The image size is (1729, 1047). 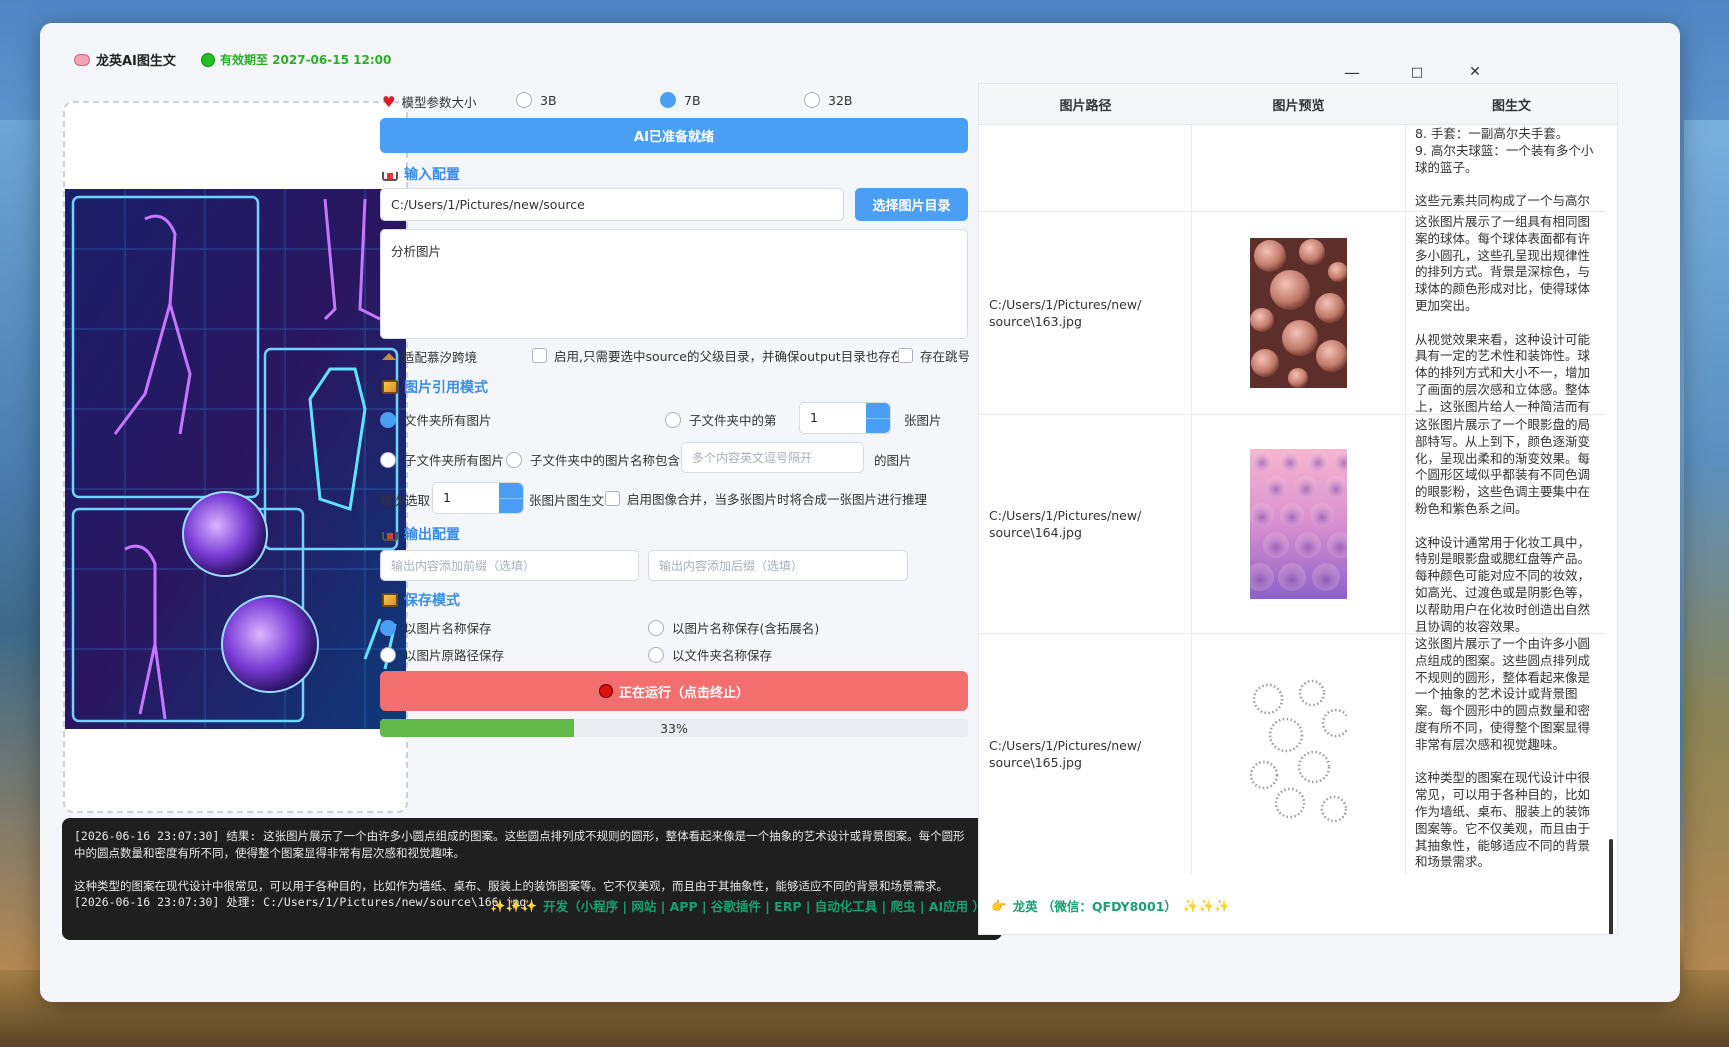 What do you see at coordinates (710, 654) in the screenshot?
I see `save-by-folder-option: 以文件夹名称保存` at bounding box center [710, 654].